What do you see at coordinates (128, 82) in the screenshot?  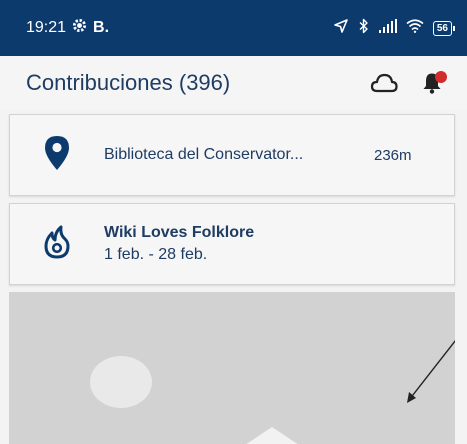 I see `page-title: Contribuciones (396)` at bounding box center [128, 82].